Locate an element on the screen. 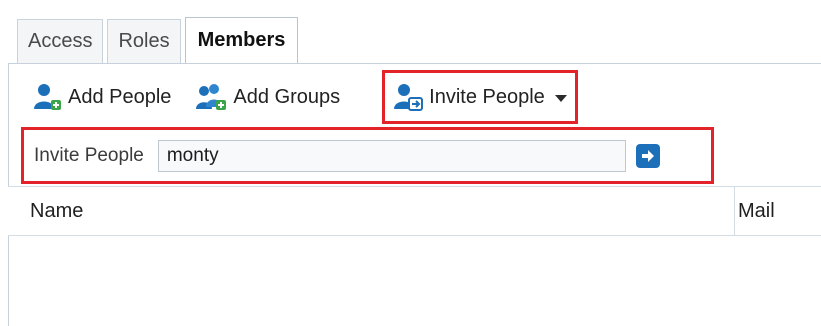 The width and height of the screenshot is (821, 326). caret-down-icon is located at coordinates (560, 98).